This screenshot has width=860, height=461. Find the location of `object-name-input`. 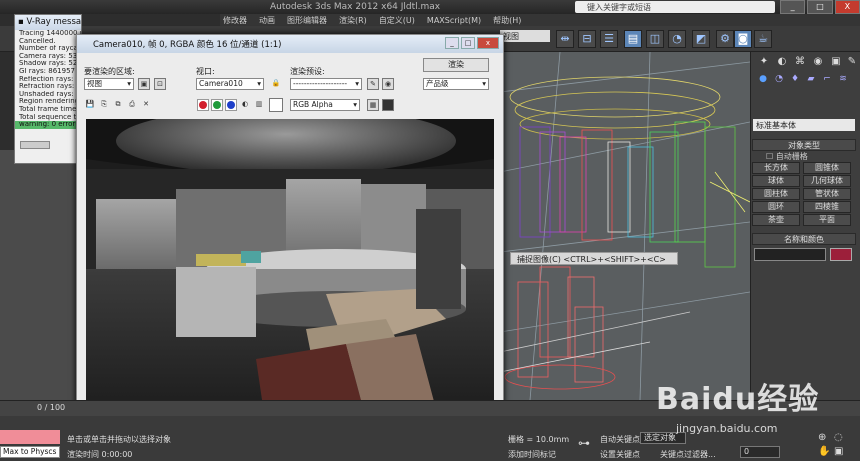

object-name-input is located at coordinates (790, 254).